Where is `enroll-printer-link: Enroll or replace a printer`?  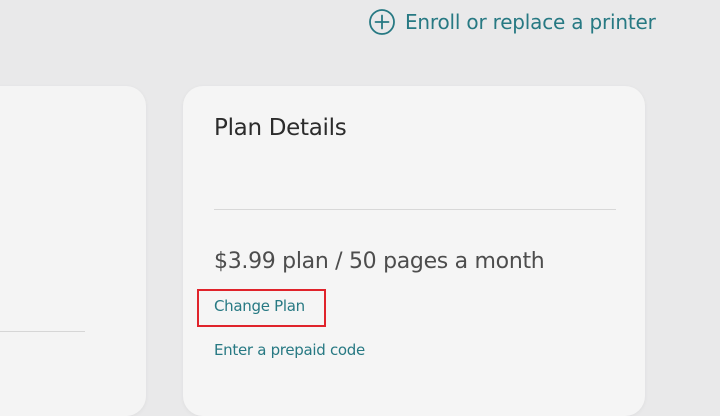
enroll-printer-link: Enroll or replace a printer is located at coordinates (512, 22).